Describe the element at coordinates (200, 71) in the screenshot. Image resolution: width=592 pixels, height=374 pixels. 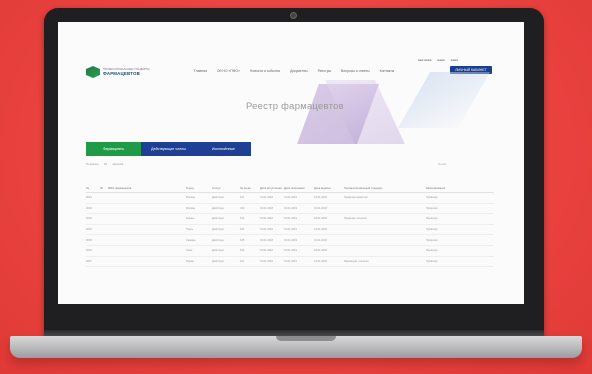
I see `nav-item: Главная` at that location.